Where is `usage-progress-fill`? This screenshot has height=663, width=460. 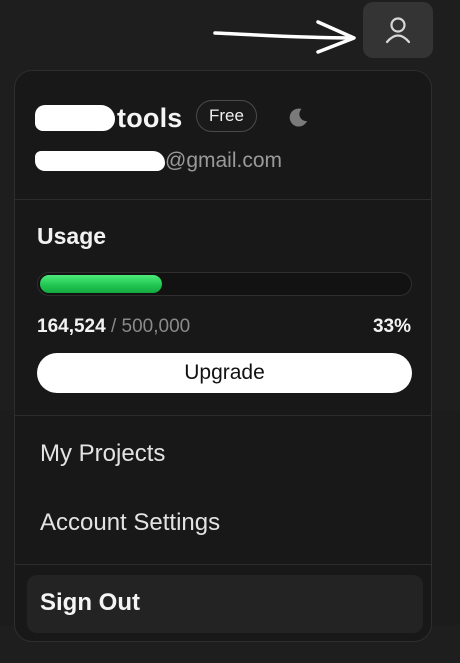
usage-progress-fill is located at coordinates (101, 284).